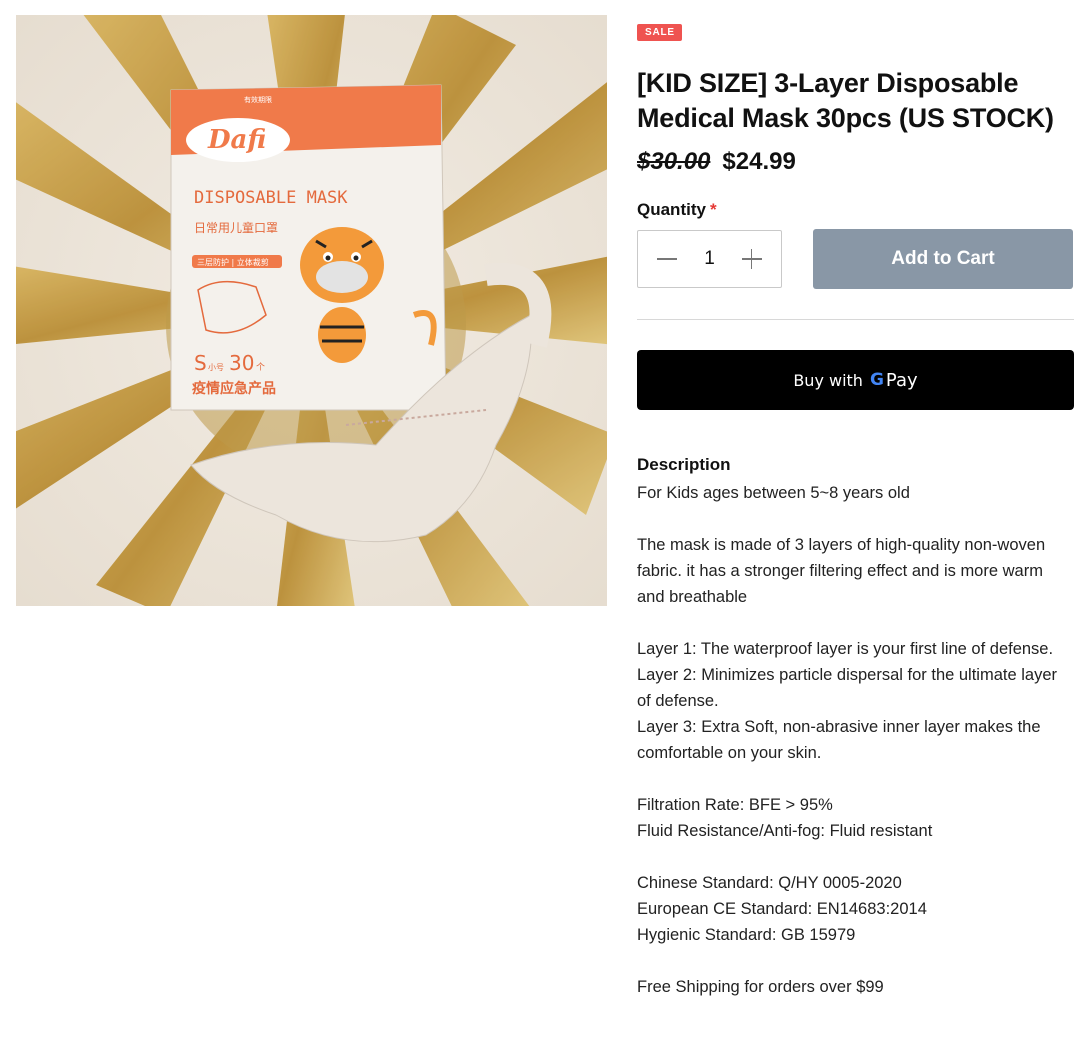  I want to click on required-mark: *, so click(713, 209).